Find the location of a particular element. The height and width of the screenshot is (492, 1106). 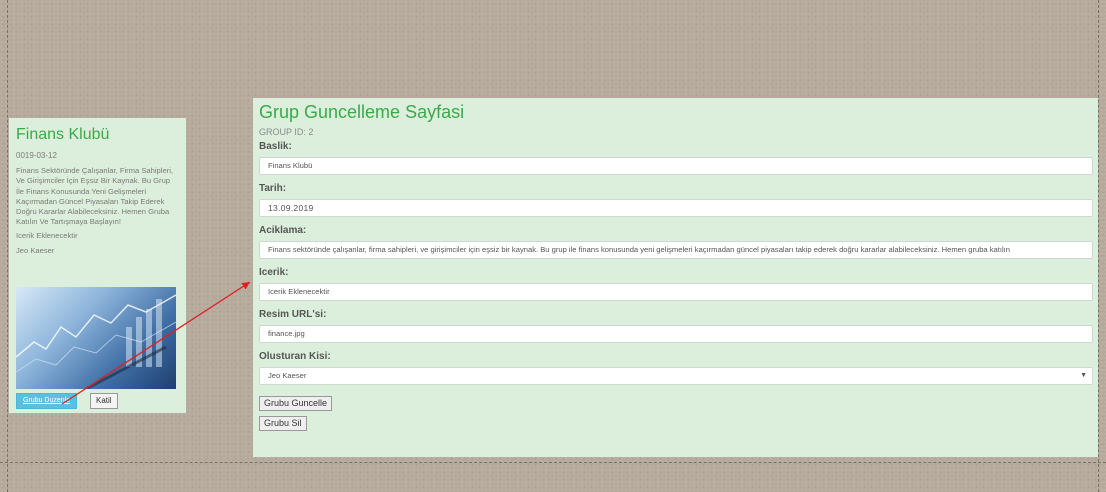

olusturan-label: Olusturan Kisi: is located at coordinates (295, 356).